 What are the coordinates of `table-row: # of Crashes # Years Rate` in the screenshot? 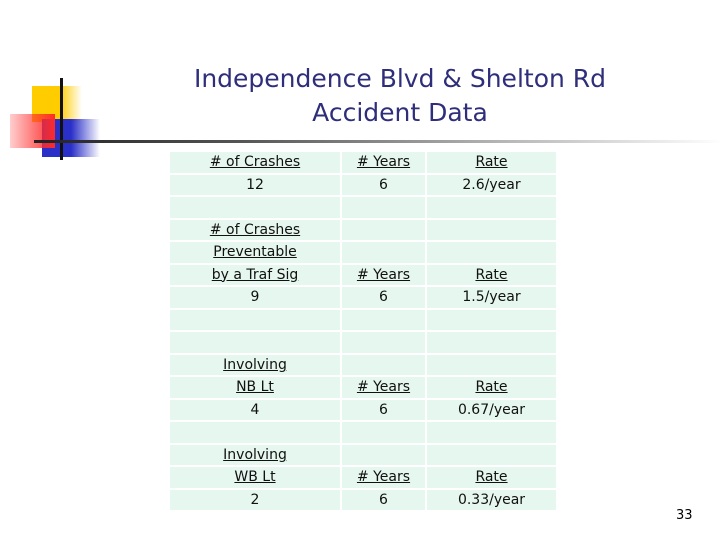 It's located at (363, 162).